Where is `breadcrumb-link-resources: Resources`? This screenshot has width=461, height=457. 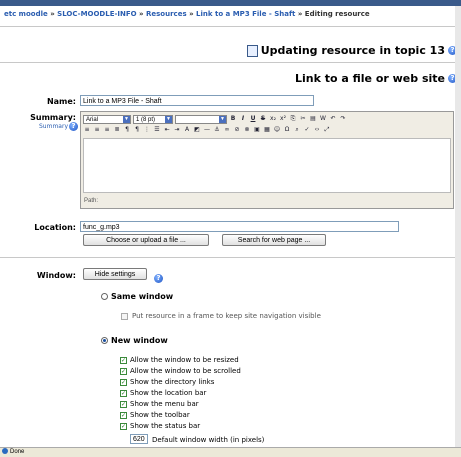
breadcrumb-link-resources: Resources is located at coordinates (166, 14).